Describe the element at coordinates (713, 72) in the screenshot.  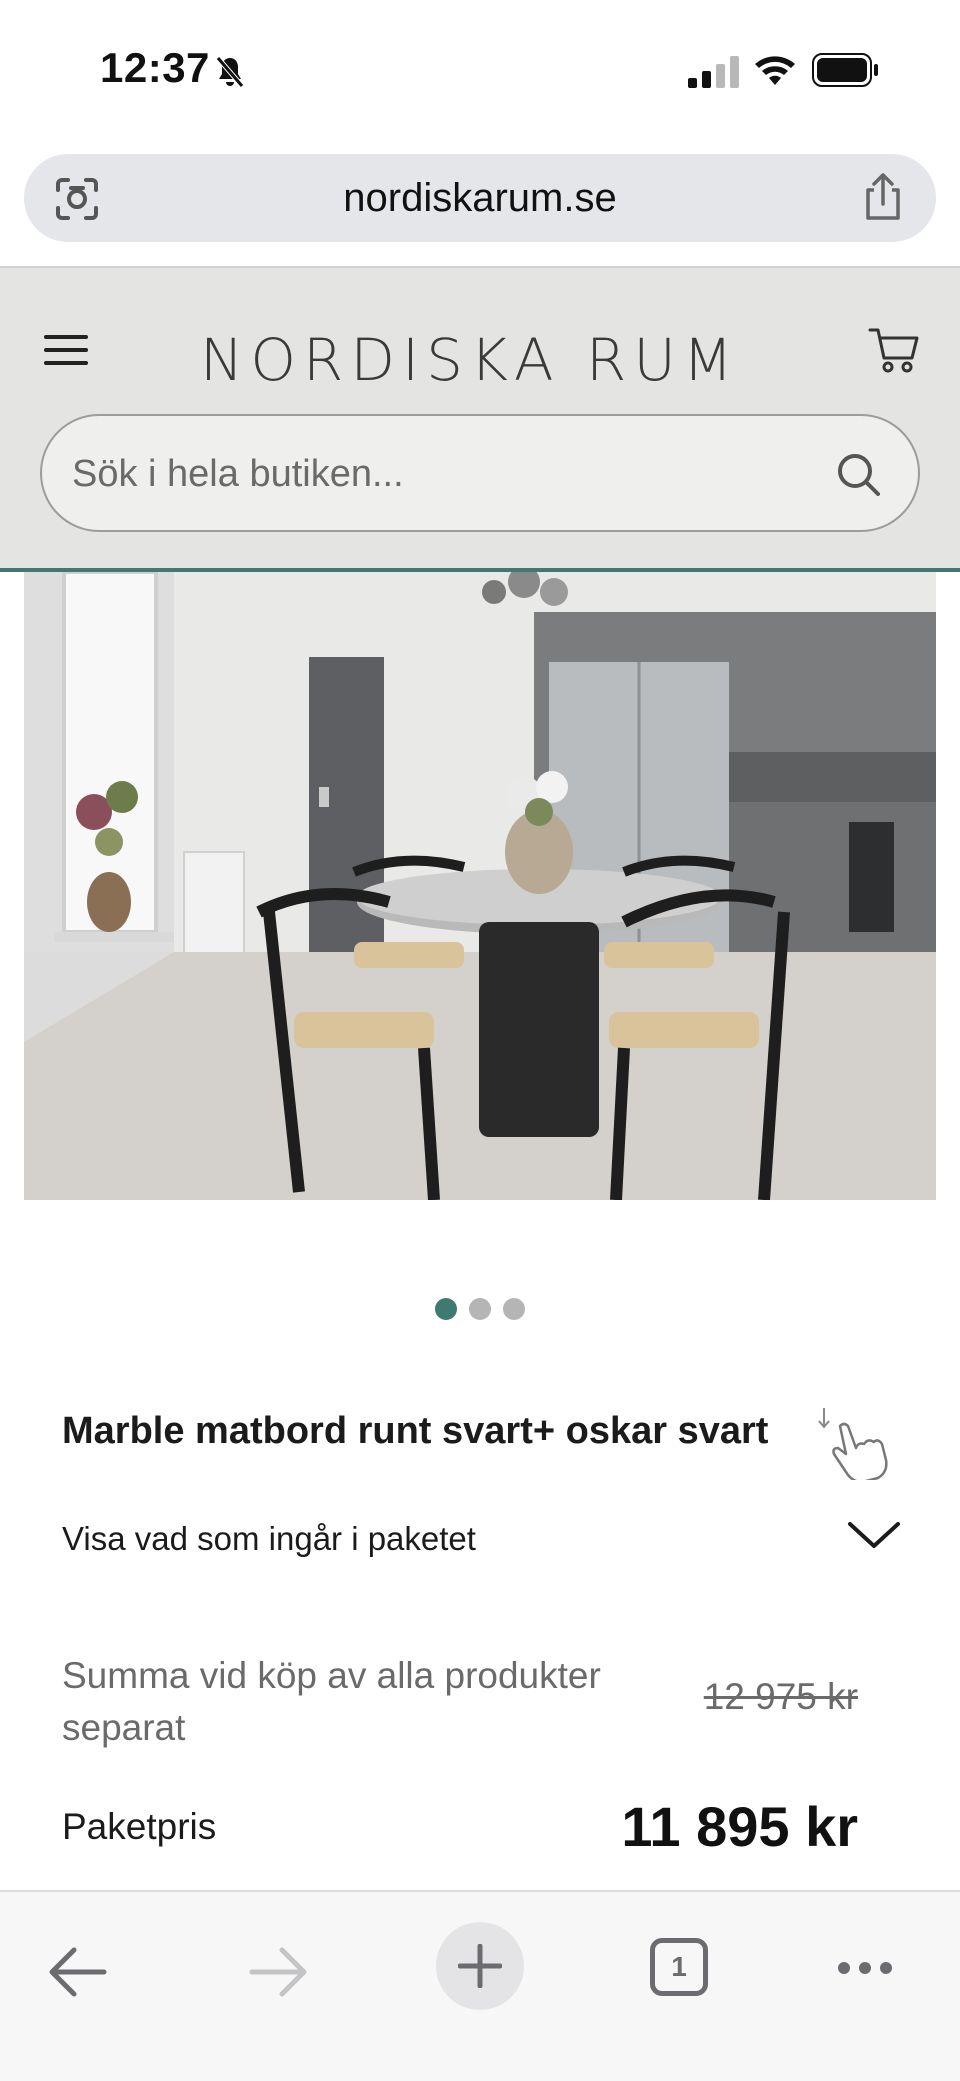
I see `cellular-signal-icon` at that location.